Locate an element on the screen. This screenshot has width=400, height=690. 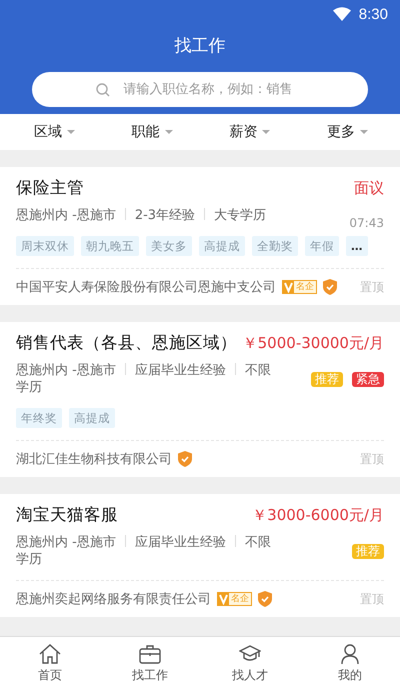
nav-tab: 我的 is located at coordinates (350, 663).